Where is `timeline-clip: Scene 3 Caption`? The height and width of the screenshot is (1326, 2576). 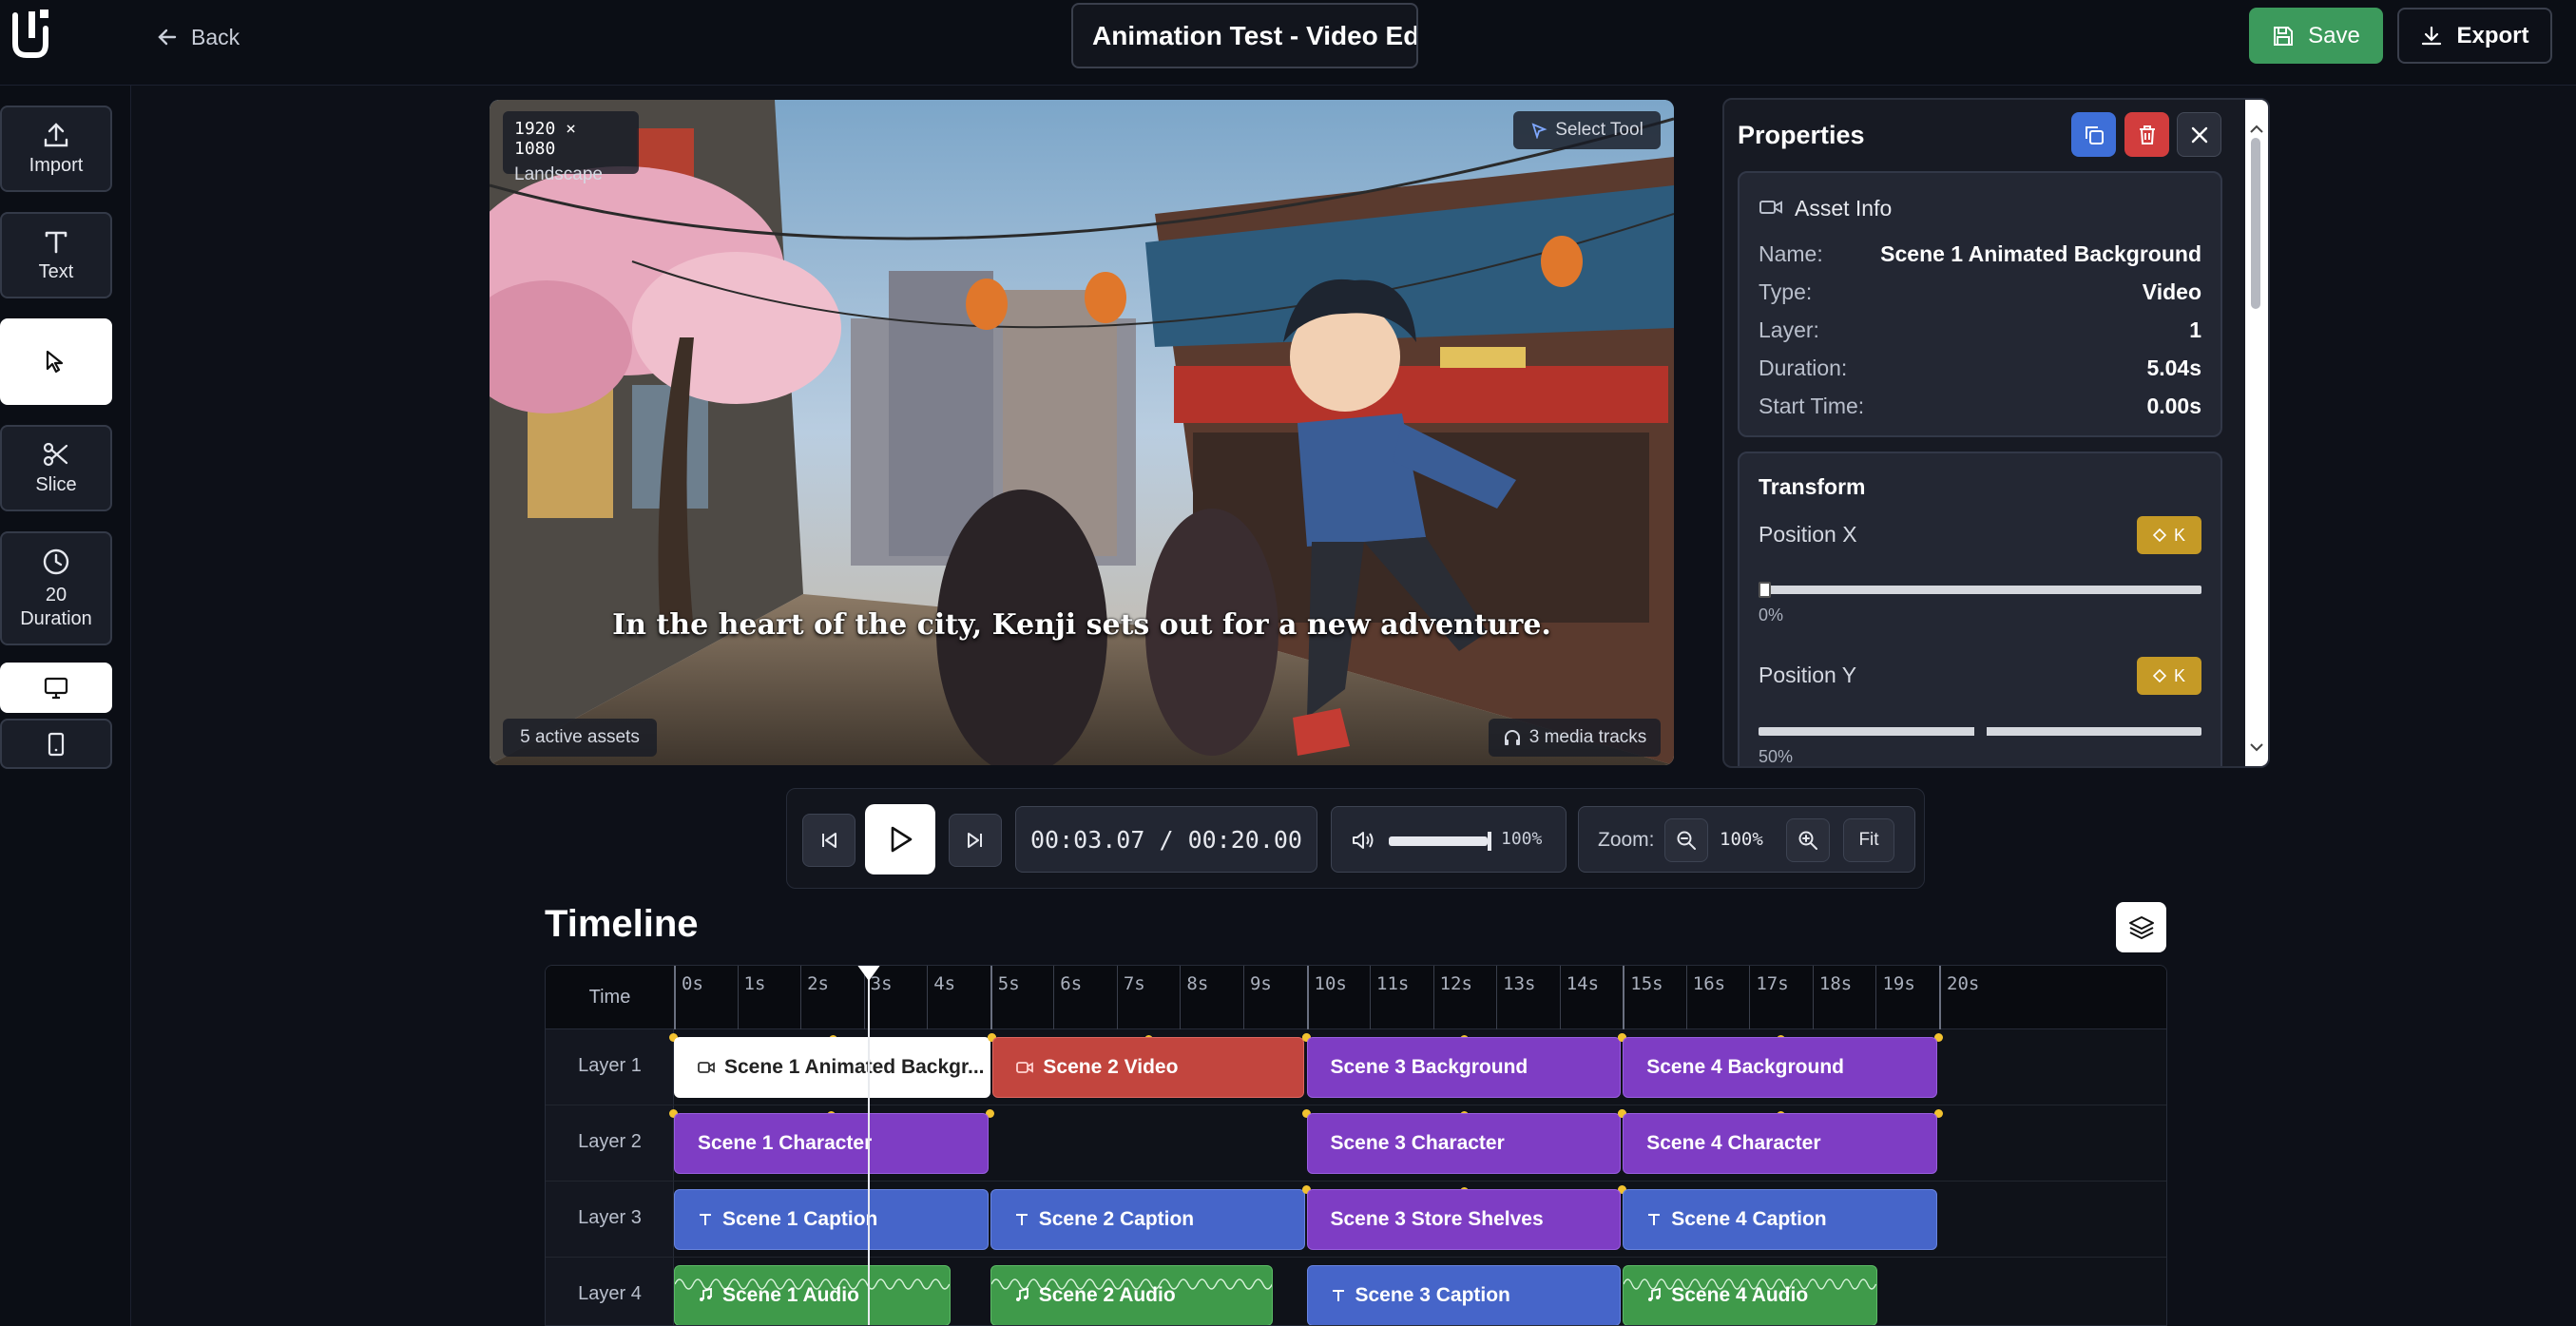
timeline-clip: Scene 3 Caption is located at coordinates (1464, 1295).